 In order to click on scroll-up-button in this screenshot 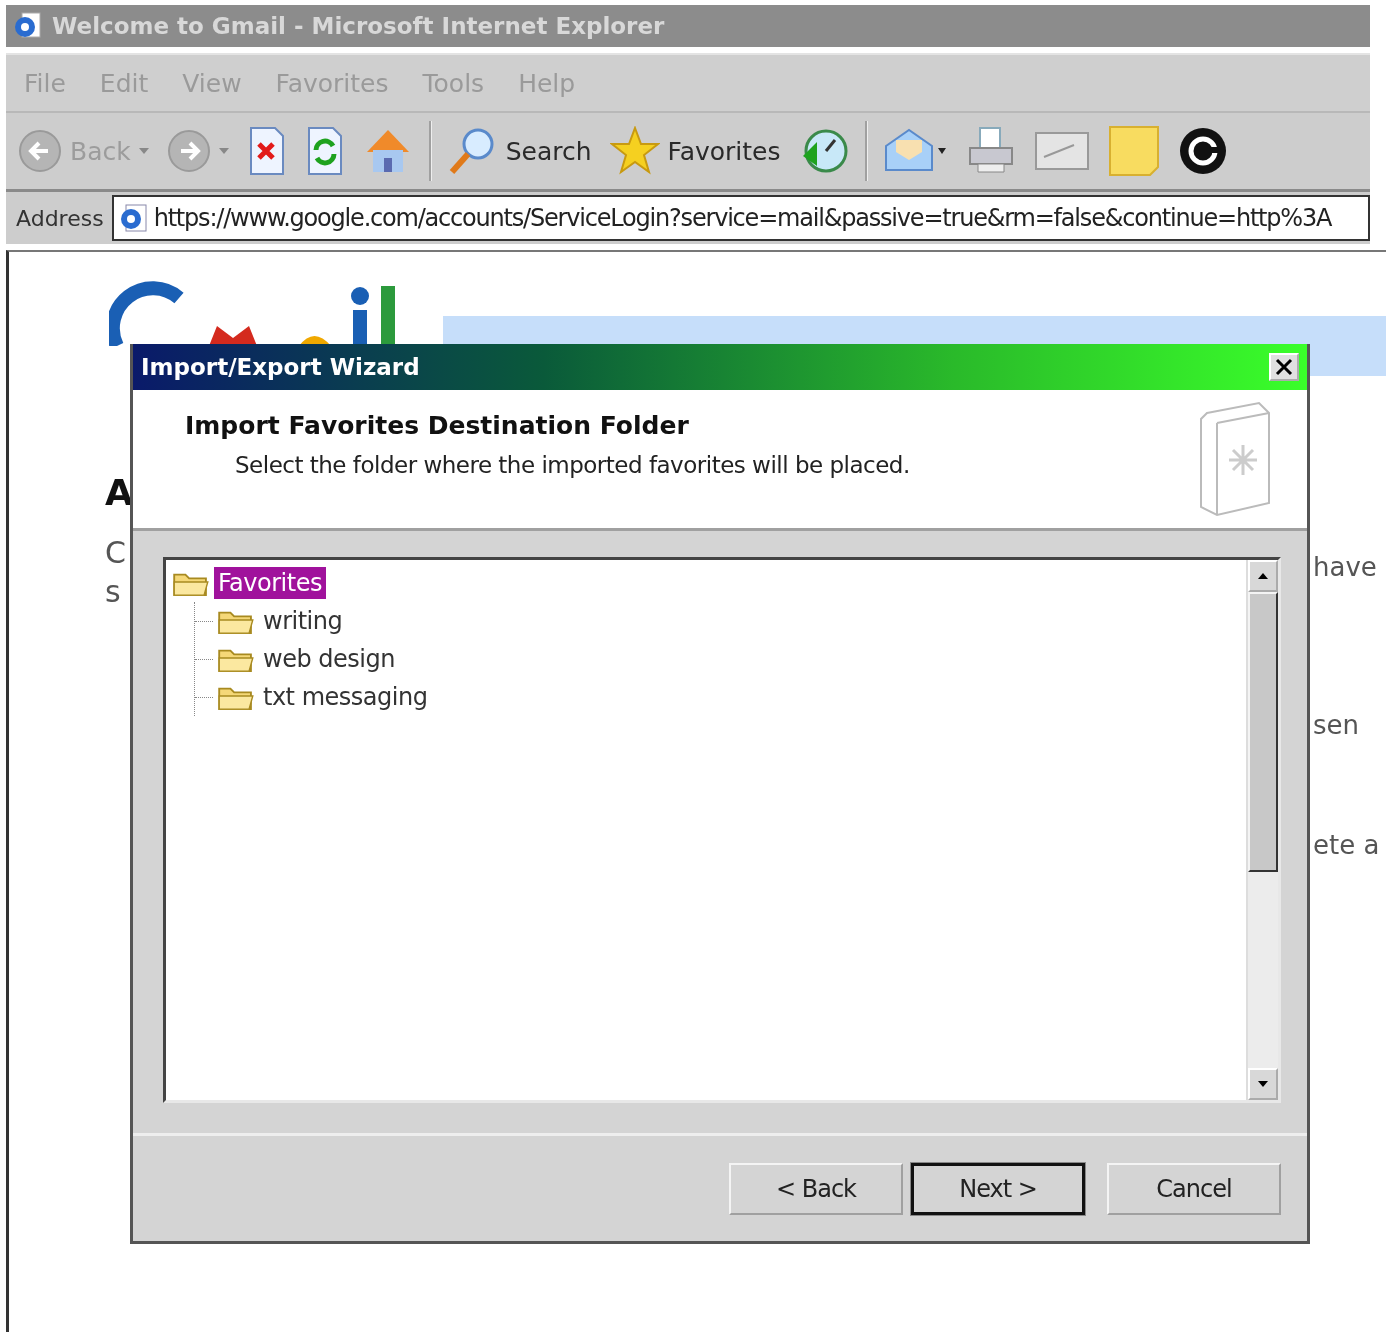, I will do `click(1263, 576)`.